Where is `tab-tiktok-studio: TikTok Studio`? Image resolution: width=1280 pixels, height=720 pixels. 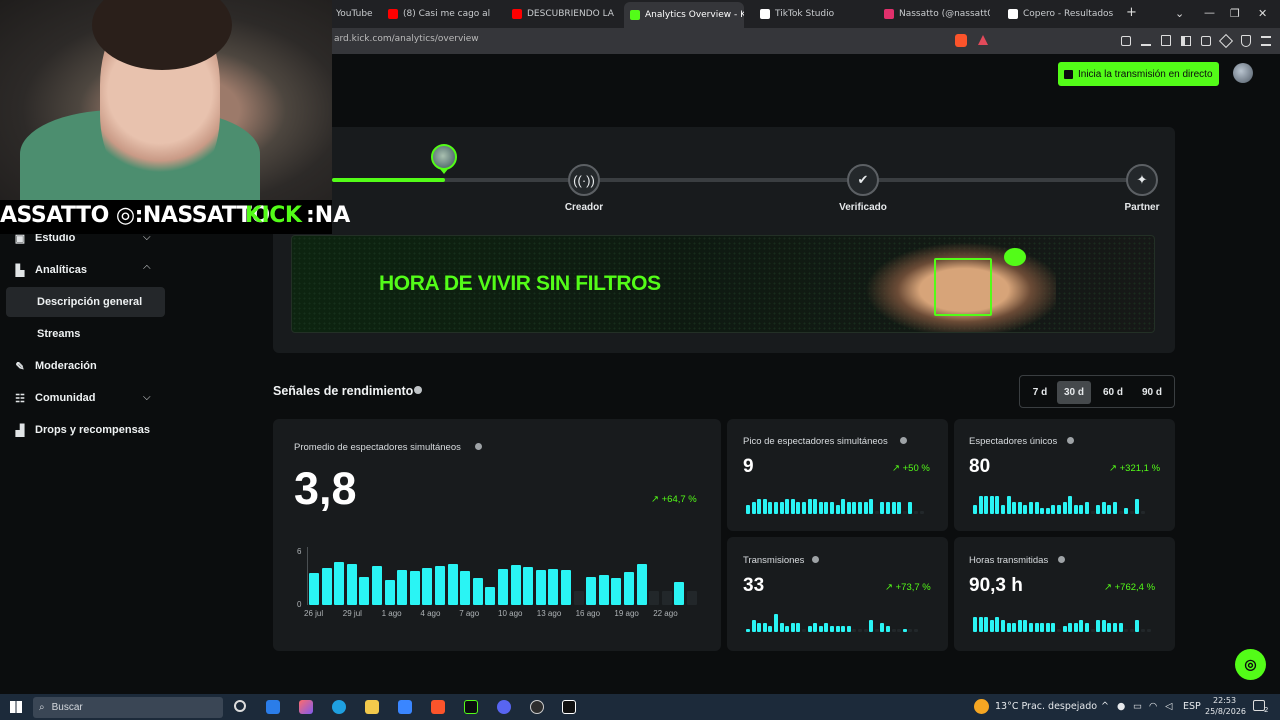 tab-tiktok-studio: TikTok Studio is located at coordinates (809, 14).